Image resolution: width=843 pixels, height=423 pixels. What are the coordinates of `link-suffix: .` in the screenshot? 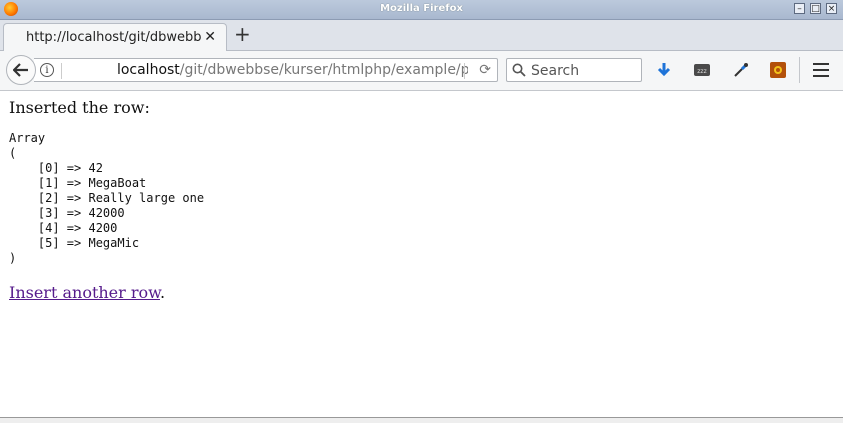 It's located at (162, 292).